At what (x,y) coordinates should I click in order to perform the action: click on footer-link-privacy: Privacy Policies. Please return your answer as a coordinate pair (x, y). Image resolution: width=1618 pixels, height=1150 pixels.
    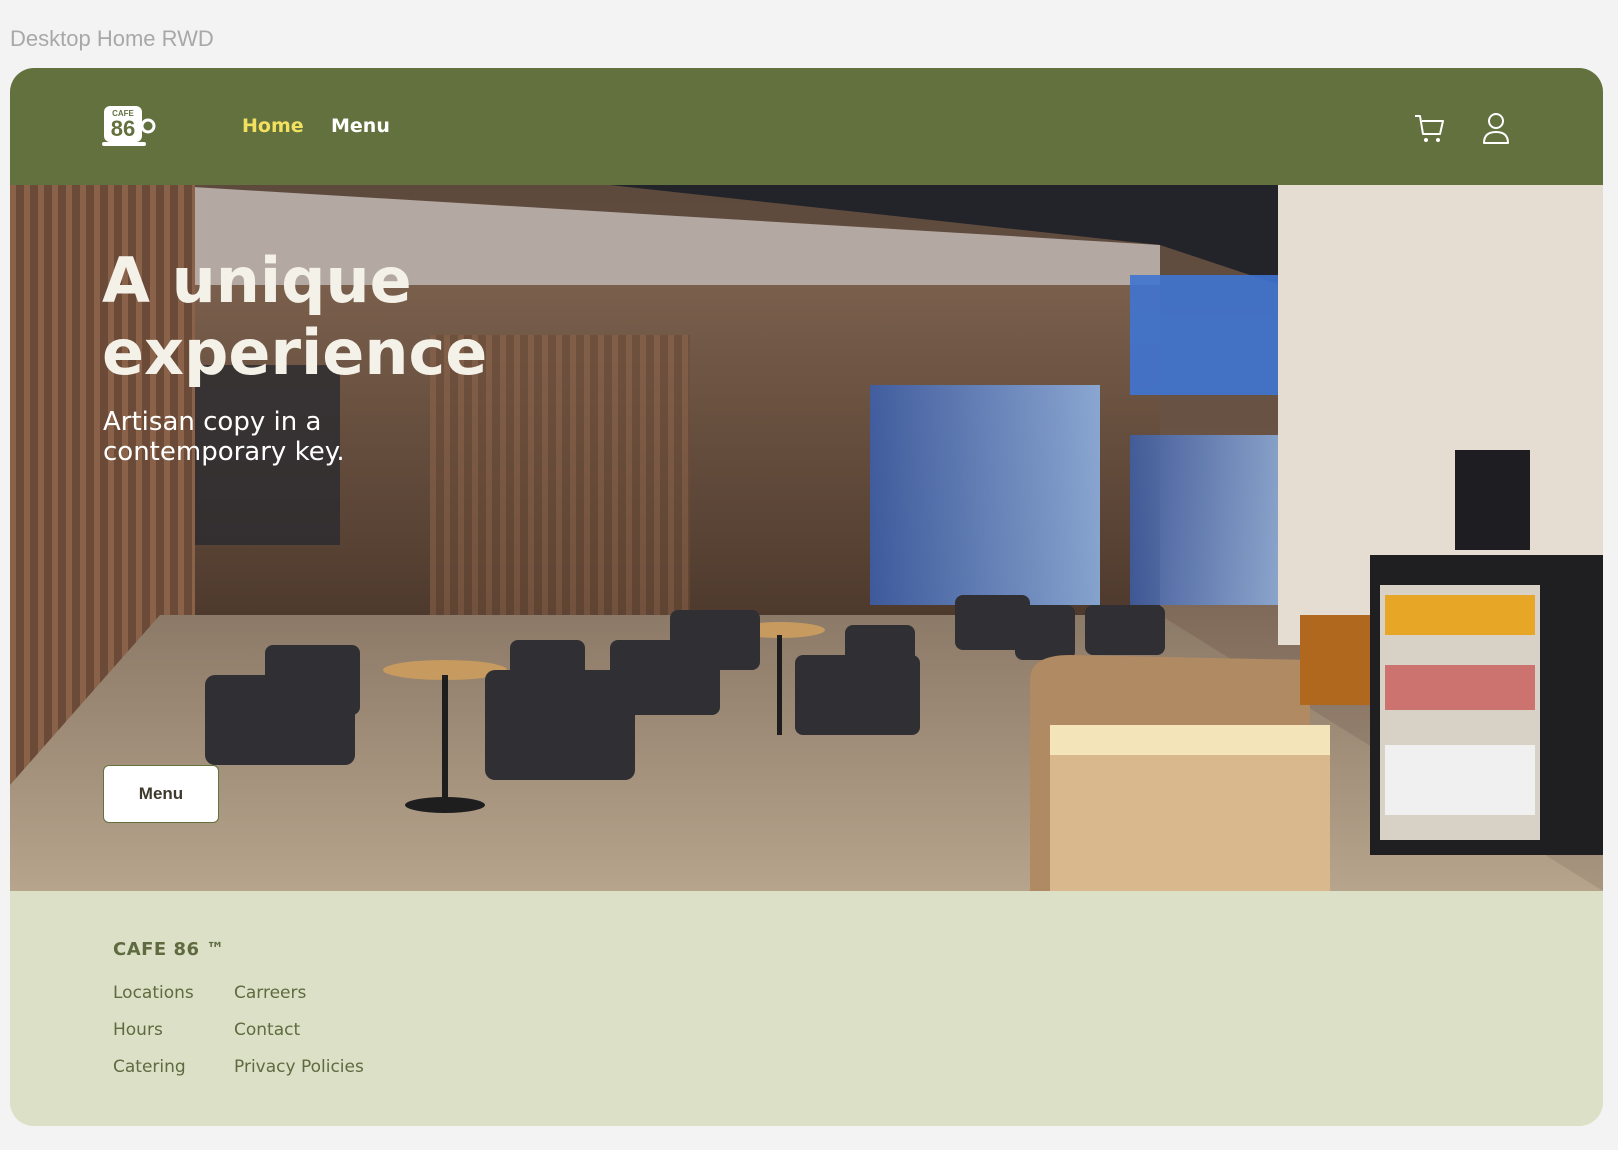
    Looking at the image, I should click on (299, 1067).